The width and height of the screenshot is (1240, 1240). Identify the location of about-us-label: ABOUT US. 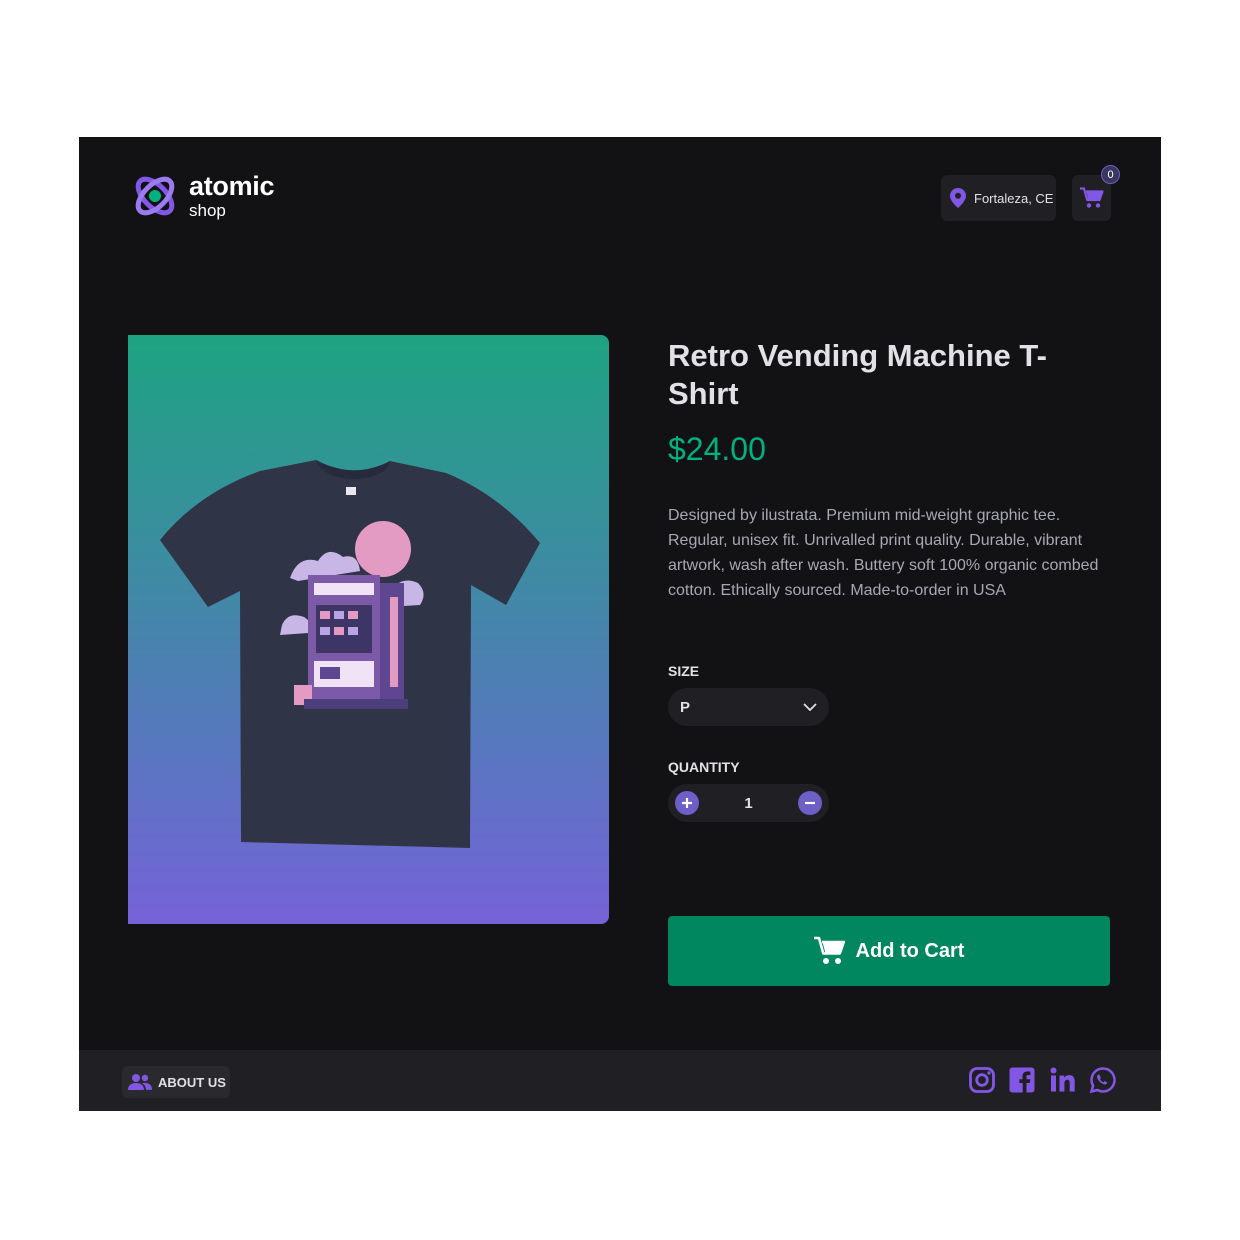
(192, 1082).